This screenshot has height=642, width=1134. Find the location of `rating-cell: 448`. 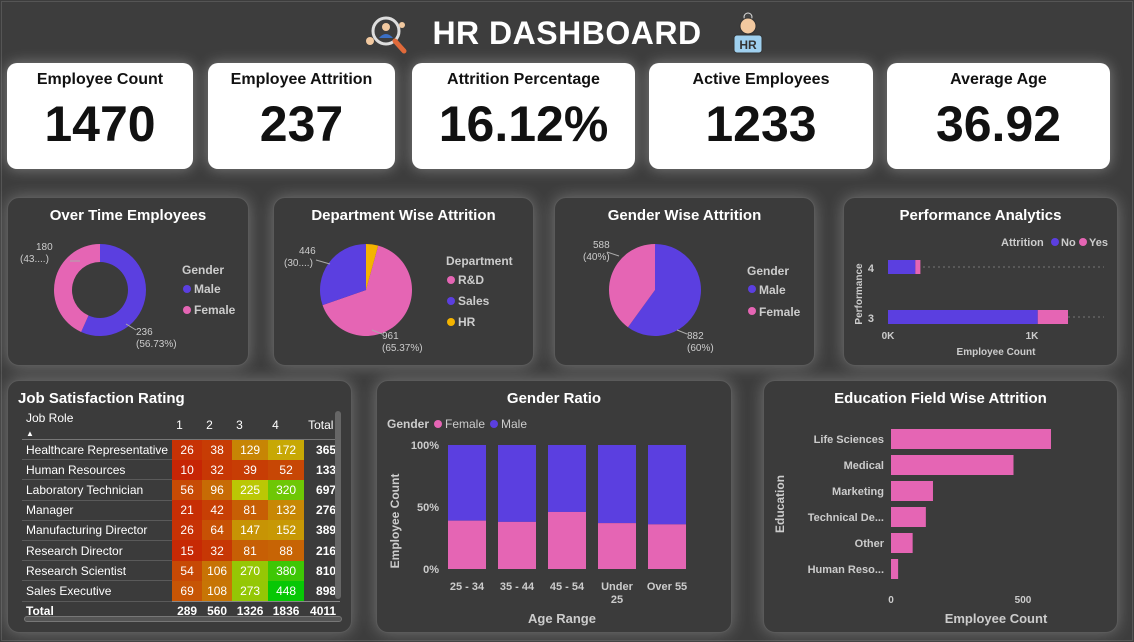

rating-cell: 448 is located at coordinates (286, 590).